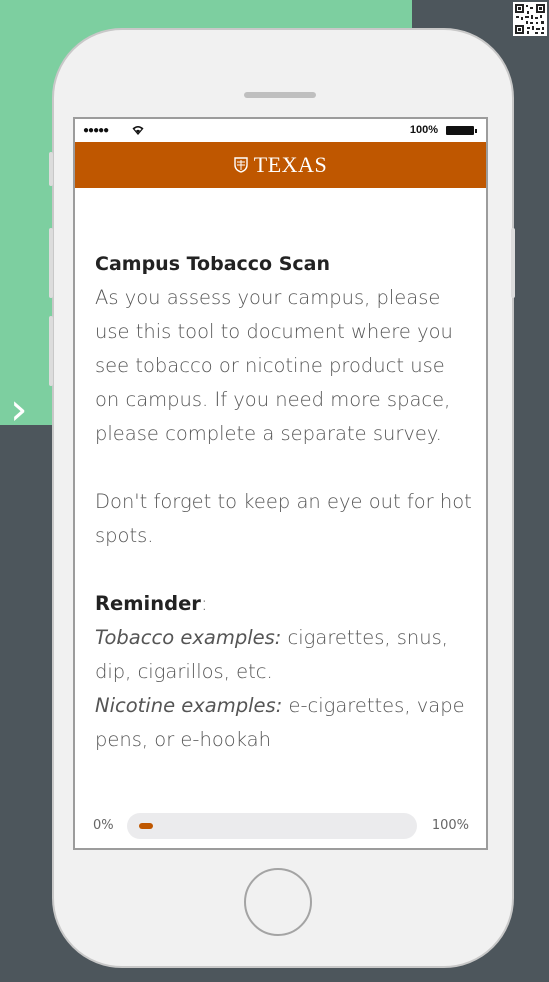 This screenshot has height=982, width=549. I want to click on battery-icon, so click(461, 130).